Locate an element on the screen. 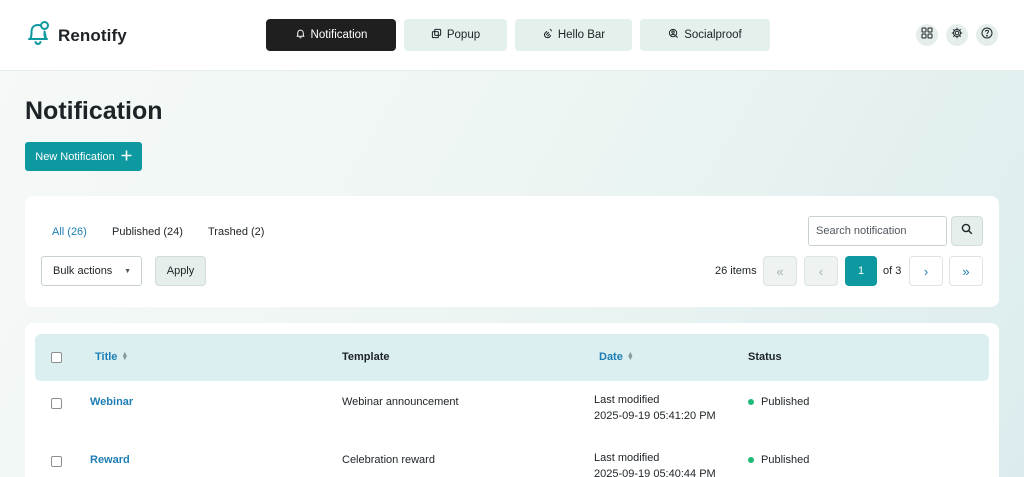  row-date-value: 2025-09-19 05:40:44 PM is located at coordinates (655, 472).